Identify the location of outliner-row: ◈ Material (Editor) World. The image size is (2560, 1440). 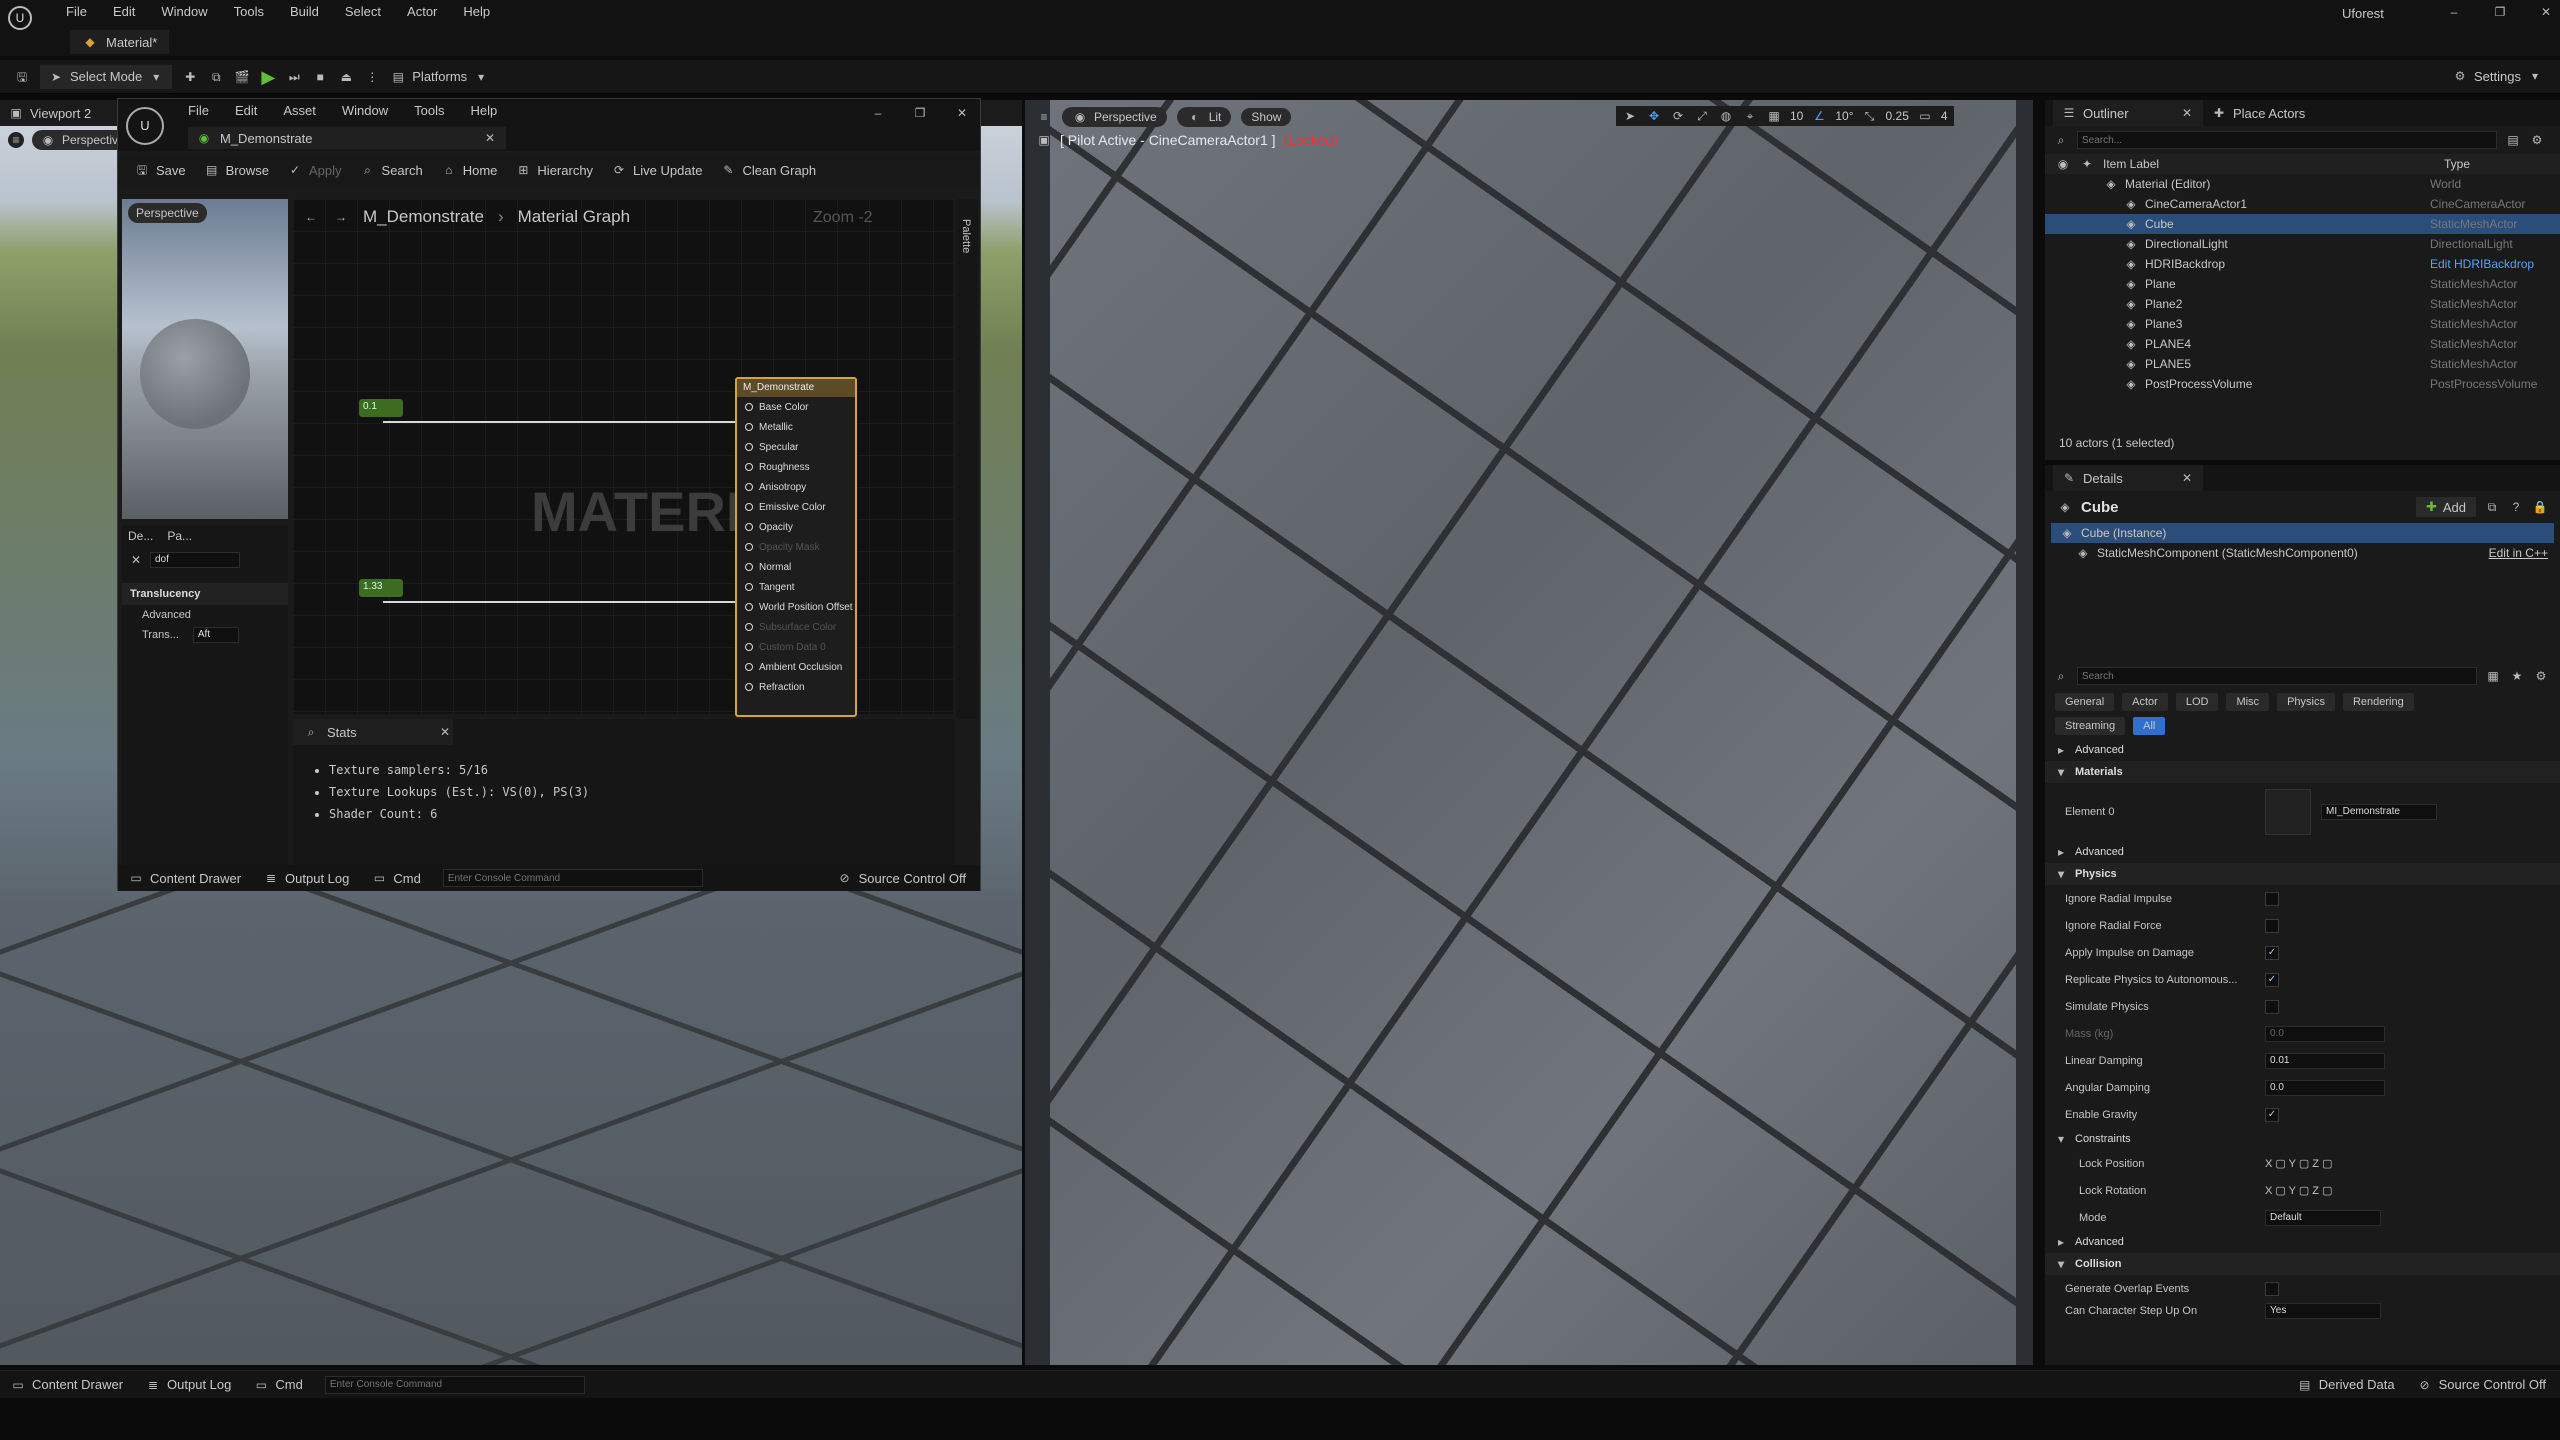
(2302, 184).